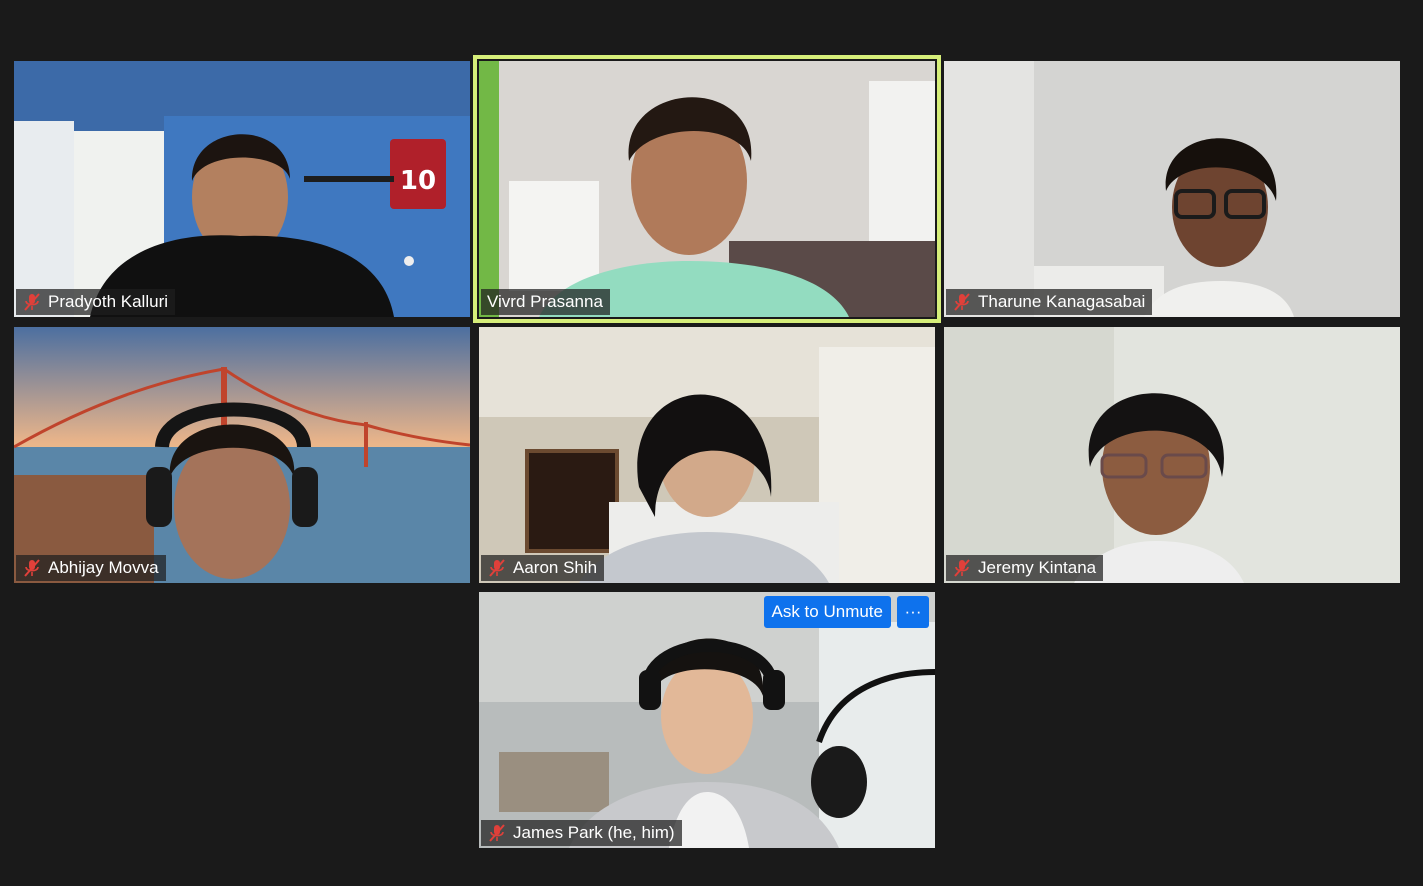  I want to click on participant-nametag: James Park (he, him), so click(581, 833).